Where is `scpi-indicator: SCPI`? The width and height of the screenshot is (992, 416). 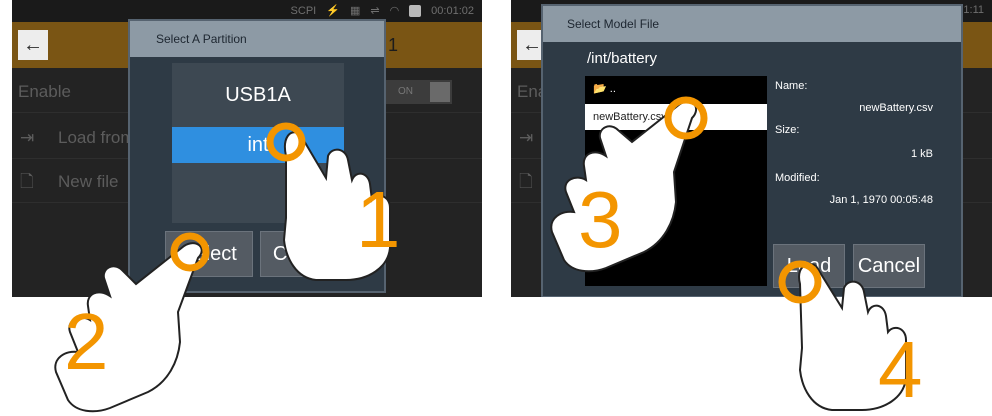
scpi-indicator: SCPI is located at coordinates (303, 10).